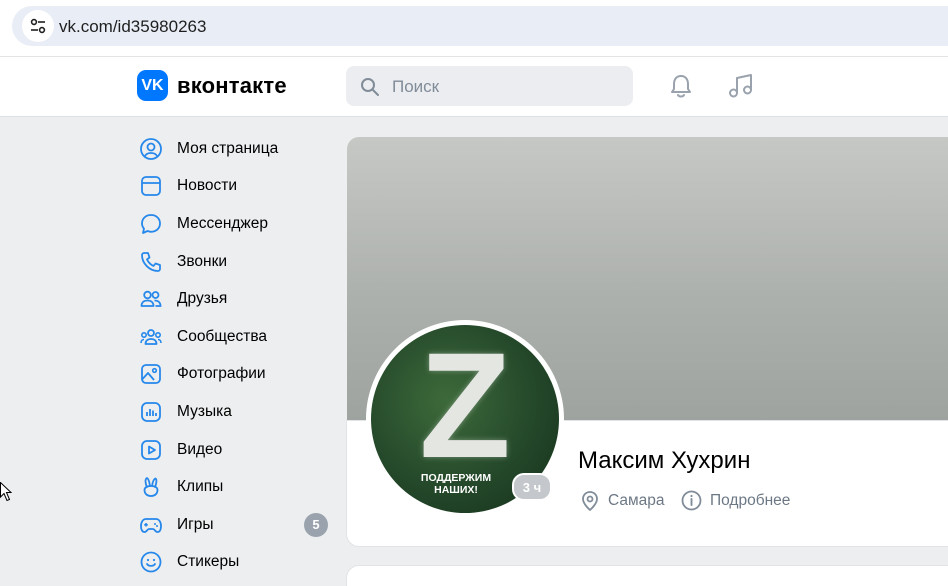 The height and width of the screenshot is (586, 948). Describe the element at coordinates (221, 374) in the screenshot. I see `sidebar-item-label: Фотографии` at that location.